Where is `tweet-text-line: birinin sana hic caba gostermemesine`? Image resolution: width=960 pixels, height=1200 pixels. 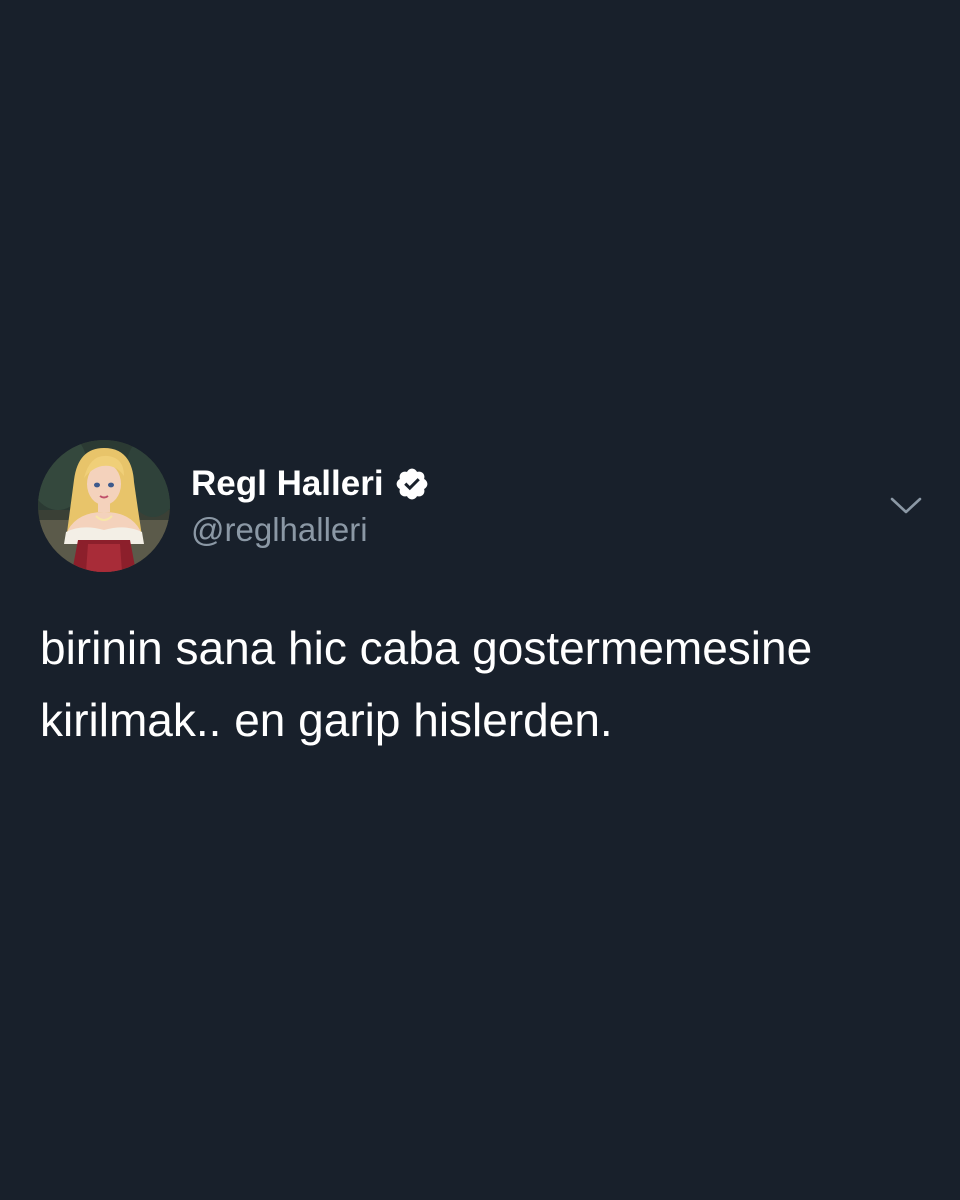 tweet-text-line: birinin sana hic caba gostermemesine is located at coordinates (426, 648).